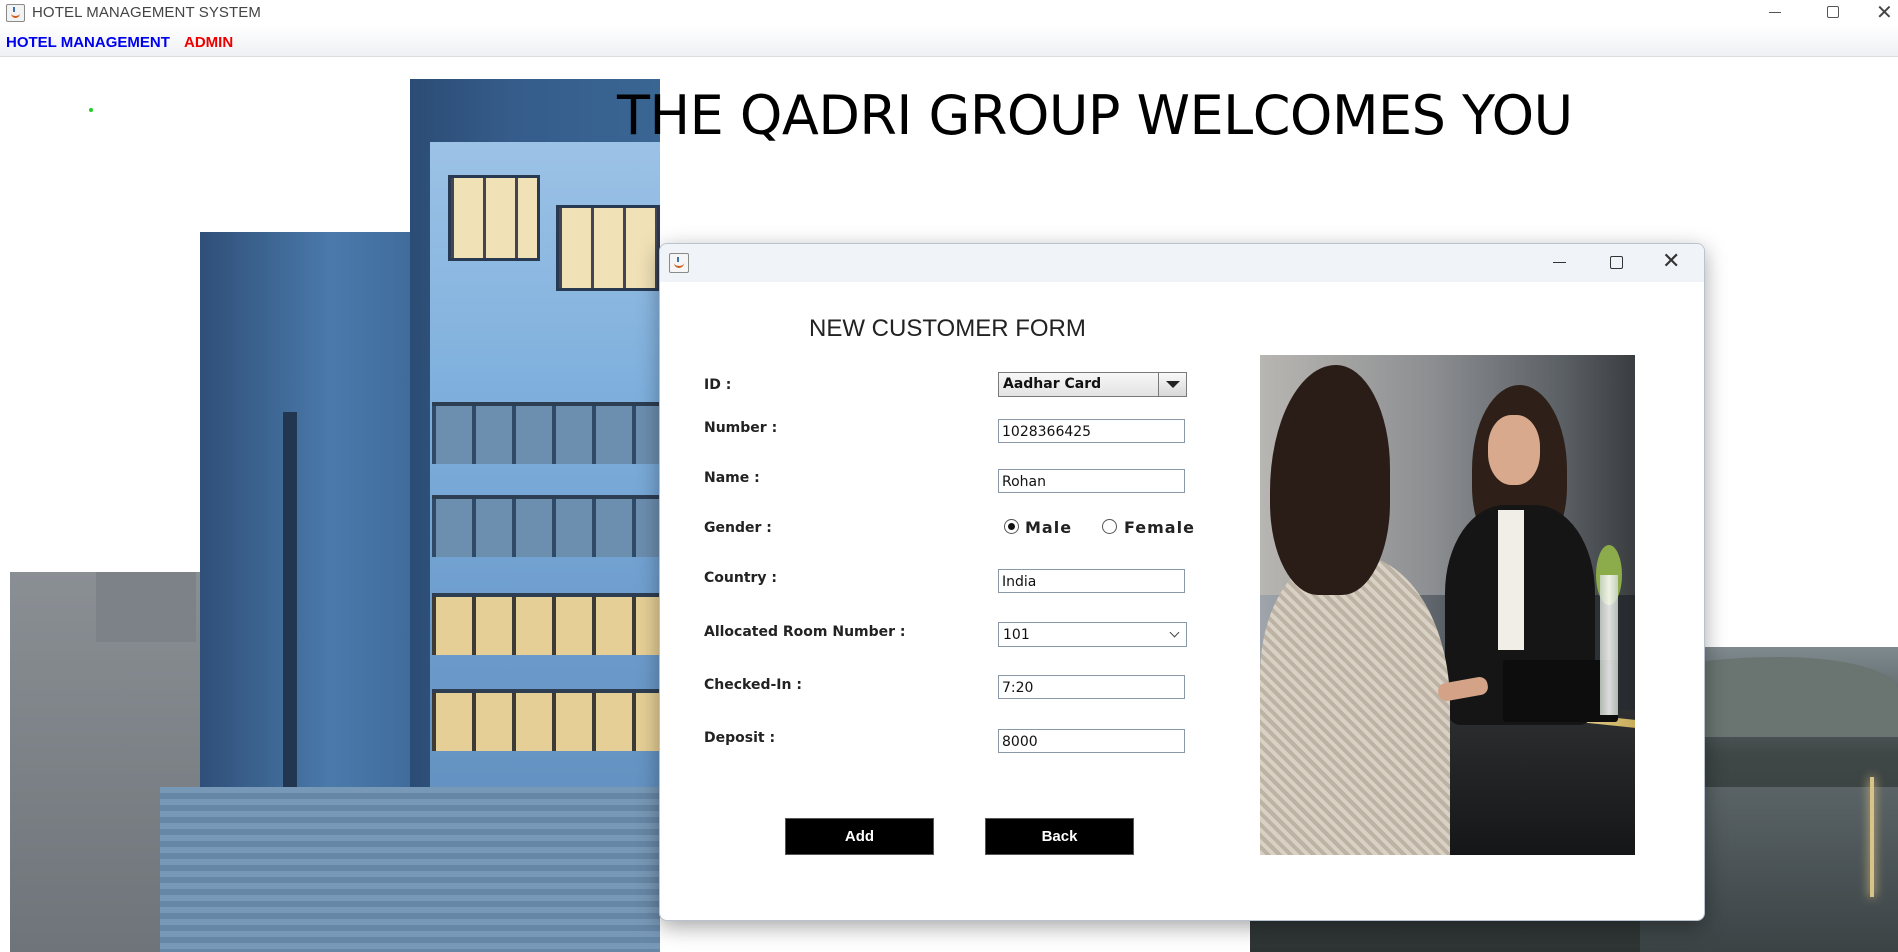  Describe the element at coordinates (949, 41) in the screenshot. I see `menu-bar: HOTEL MANAGEMENT ADMIN` at that location.